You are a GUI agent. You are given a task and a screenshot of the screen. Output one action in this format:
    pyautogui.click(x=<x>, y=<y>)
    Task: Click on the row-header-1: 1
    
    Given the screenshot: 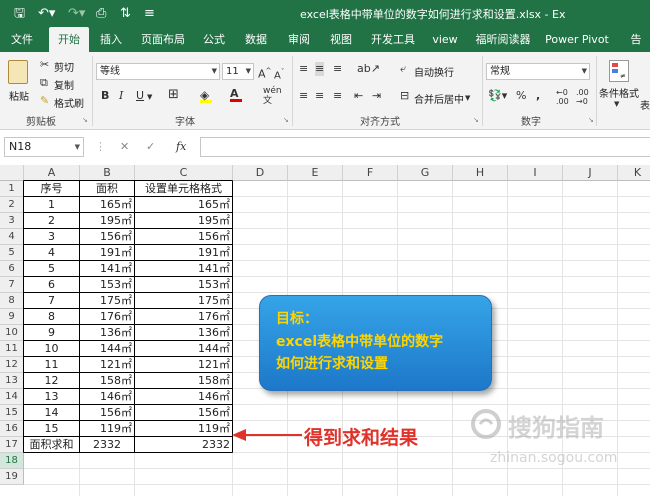 What is the action you would take?
    pyautogui.click(x=12, y=189)
    